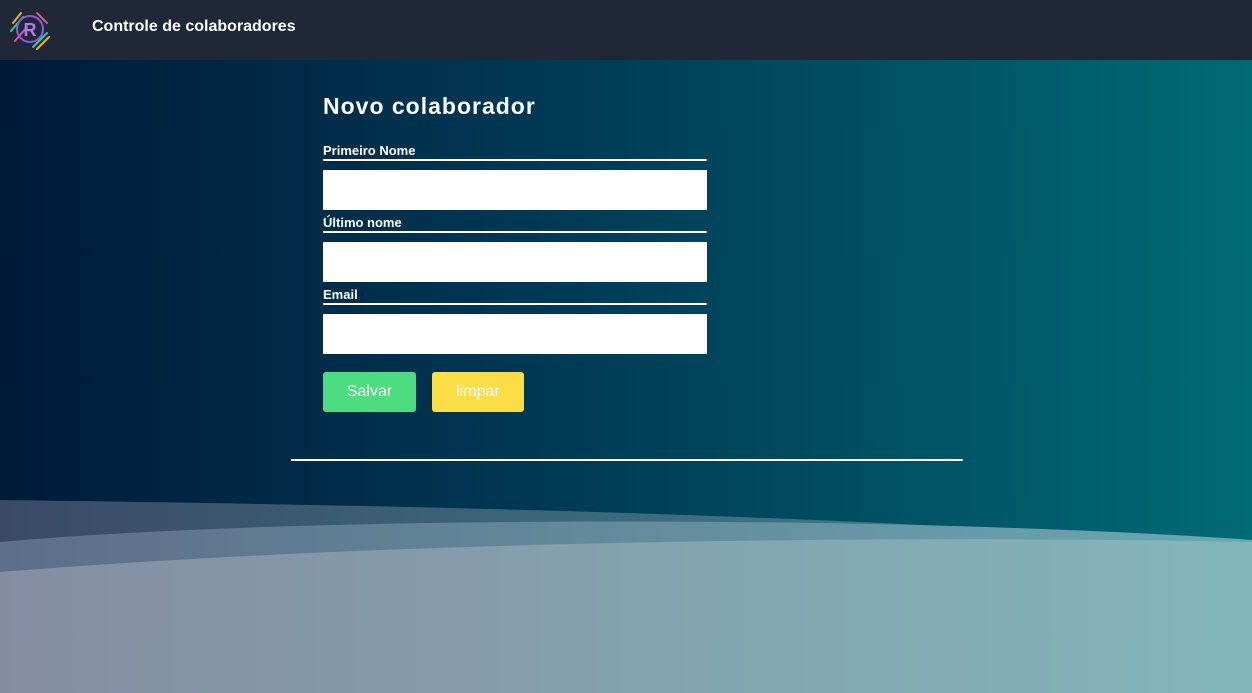 The width and height of the screenshot is (1252, 693). I want to click on r-logo-icon: R, so click(30, 29).